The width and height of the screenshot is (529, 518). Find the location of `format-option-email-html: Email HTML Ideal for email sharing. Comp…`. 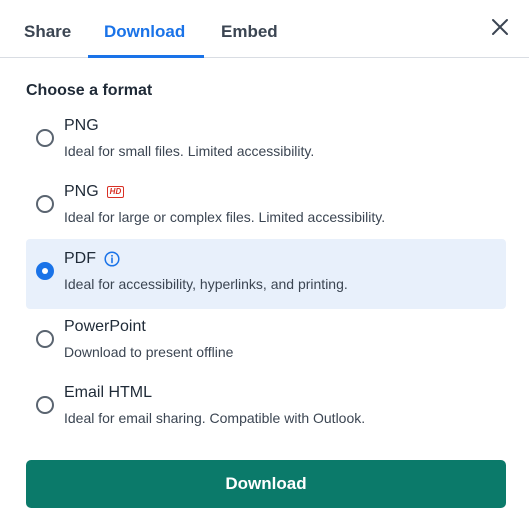

format-option-email-html: Email HTML Ideal for email sharing. Comp… is located at coordinates (266, 408).